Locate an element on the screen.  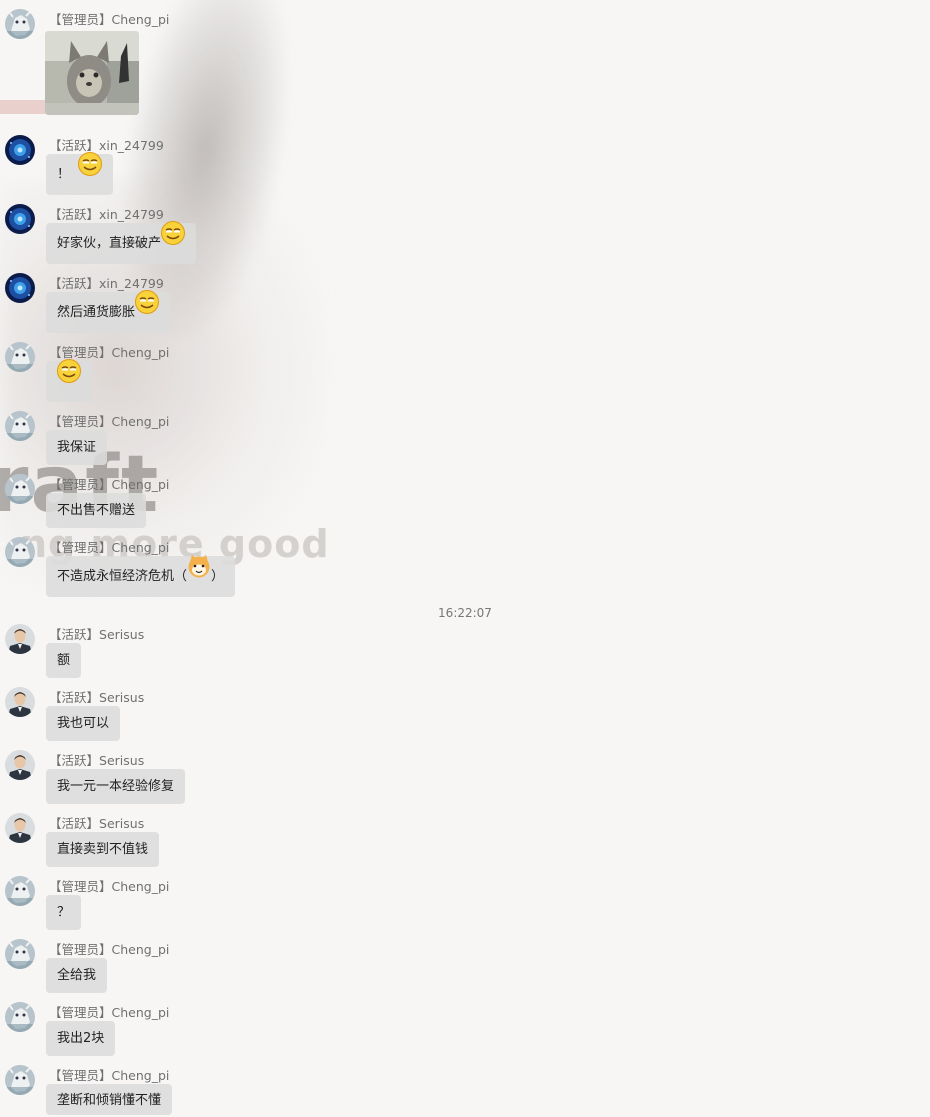
message-bubble: 我一元一本经验修复 is located at coordinates (116, 786).